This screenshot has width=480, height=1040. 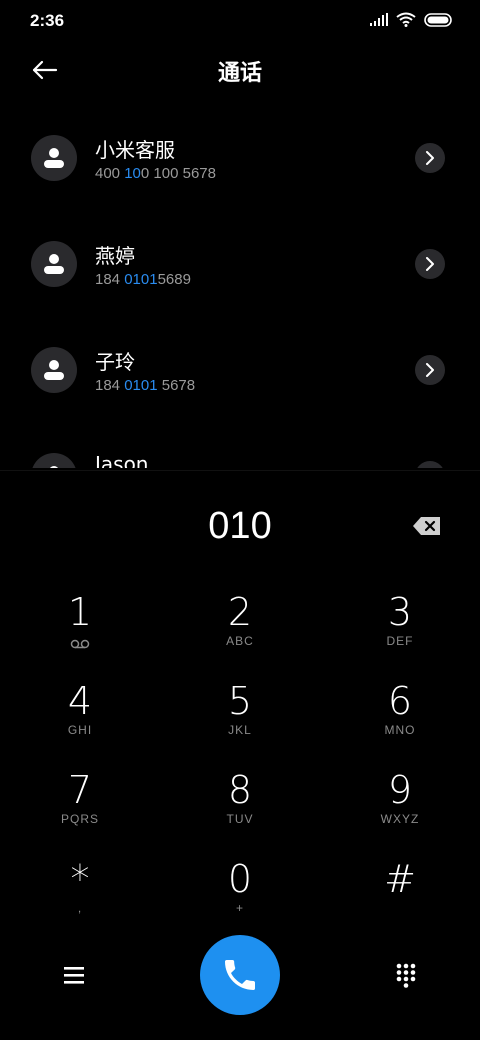 I want to click on key-1: 1, so click(x=80, y=630).